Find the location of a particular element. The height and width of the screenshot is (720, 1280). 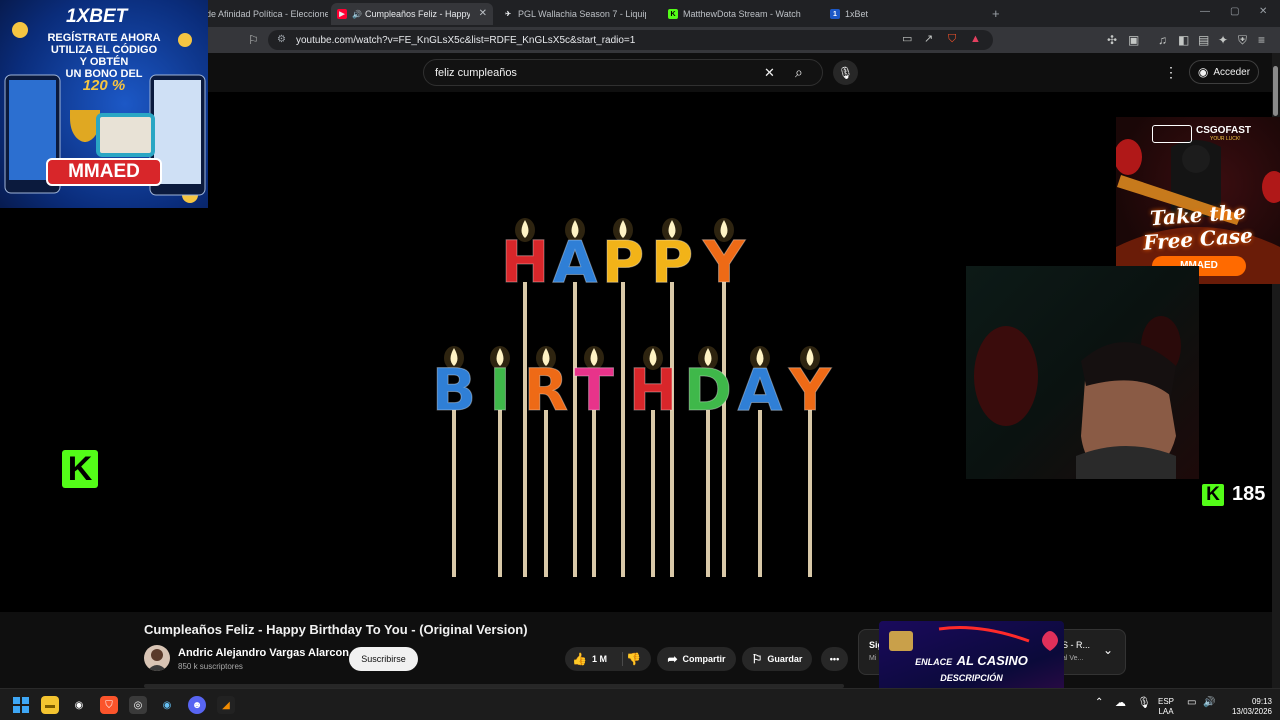

tab-liquipedia: ✈ PGL Wallachia Season 7 - Liquipedia is located at coordinates (577, 14).